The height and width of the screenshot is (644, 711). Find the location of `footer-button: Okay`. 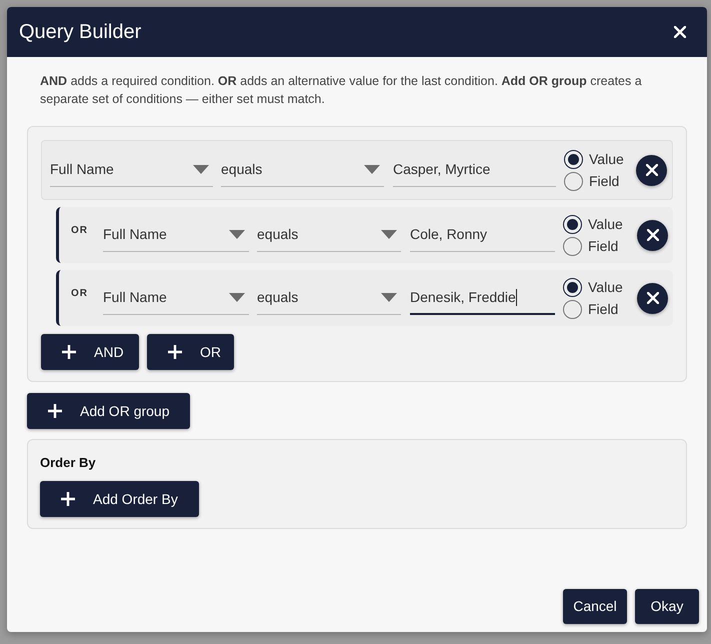

footer-button: Okay is located at coordinates (667, 606).